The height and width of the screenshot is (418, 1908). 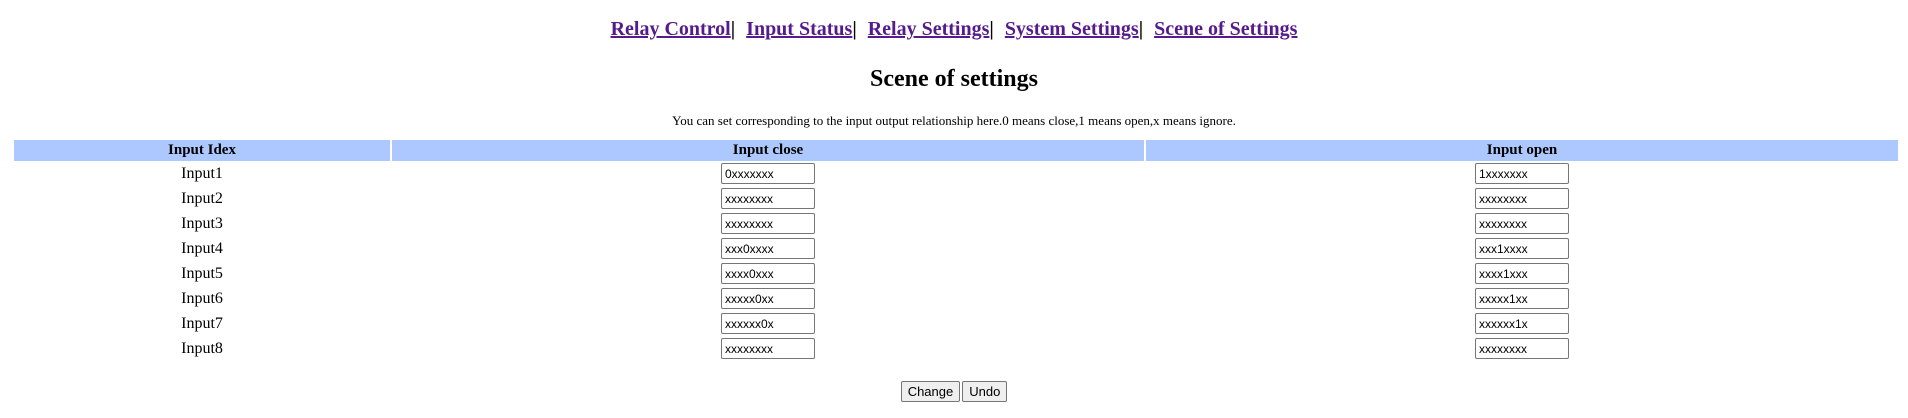 I want to click on input-name: Input2, so click(x=202, y=198).